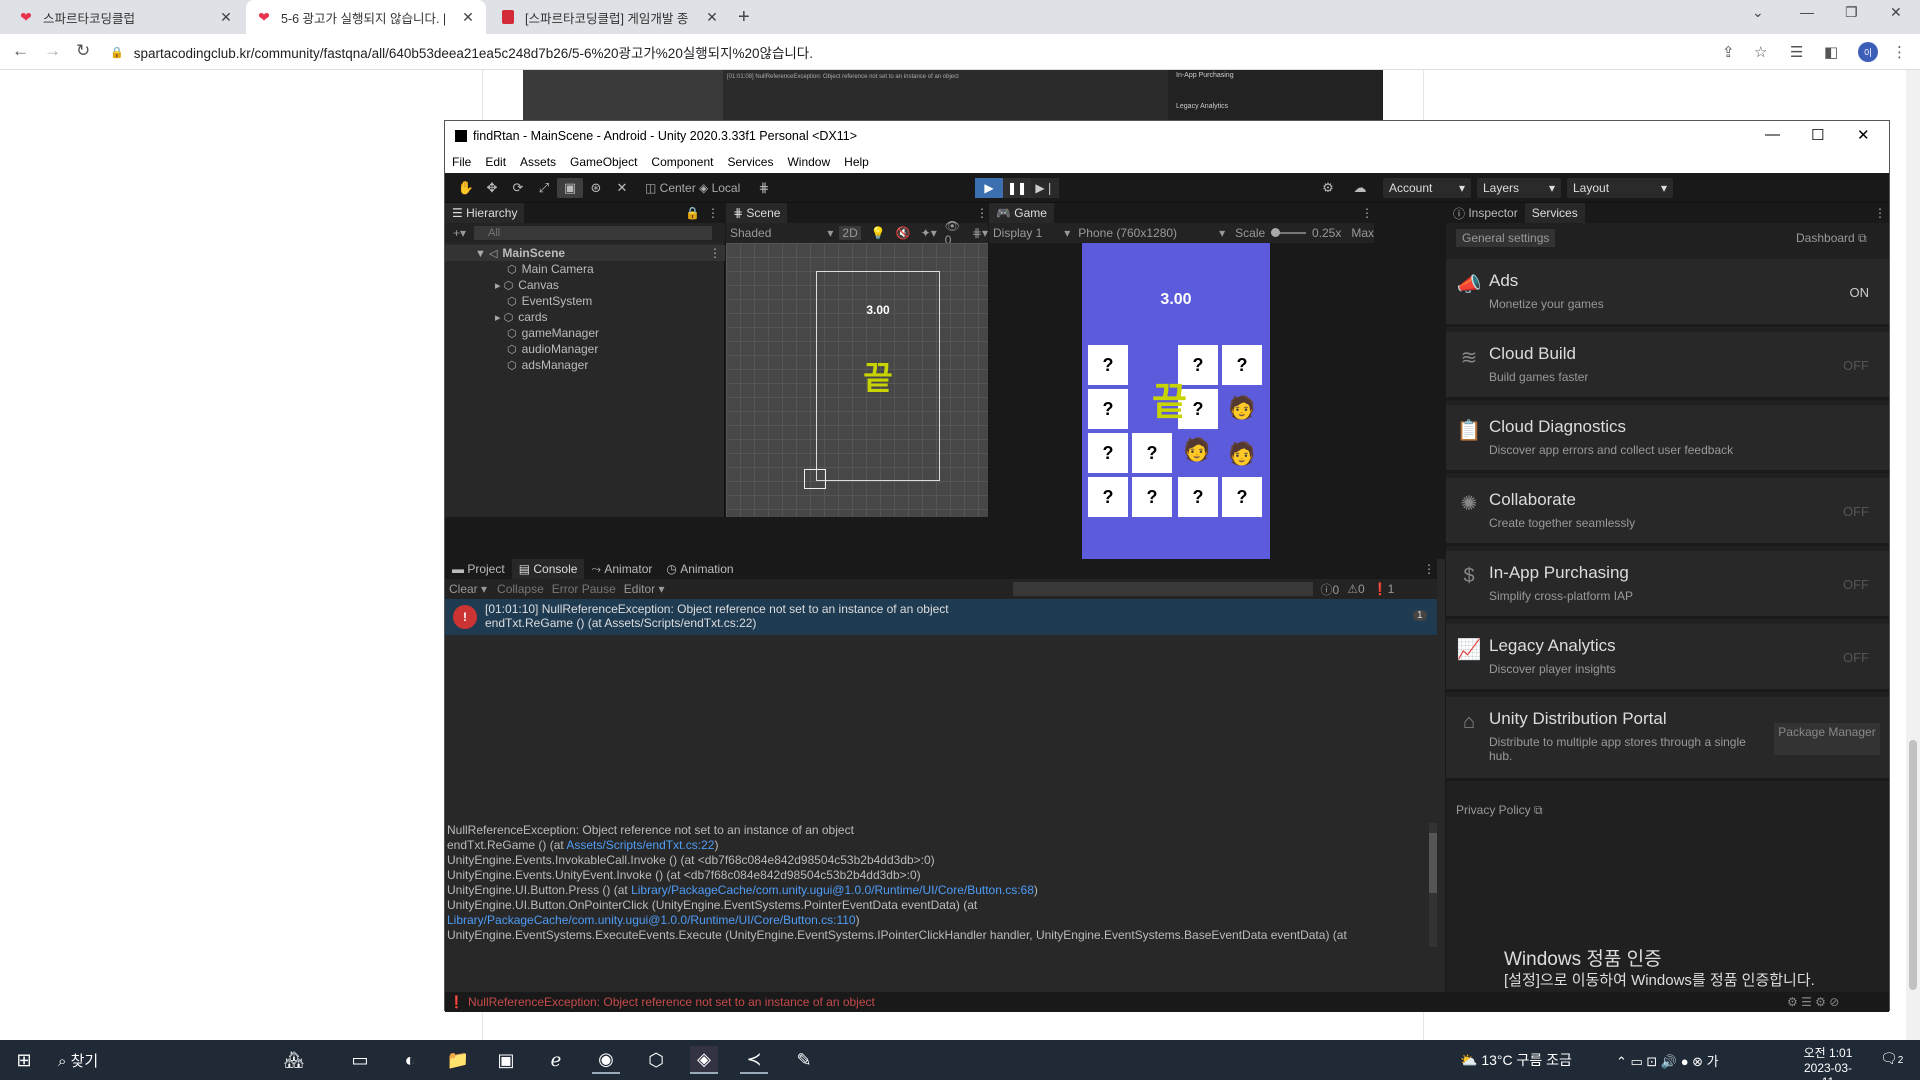 The height and width of the screenshot is (1080, 1920). What do you see at coordinates (750, 162) in the screenshot?
I see `menu-services: Services` at bounding box center [750, 162].